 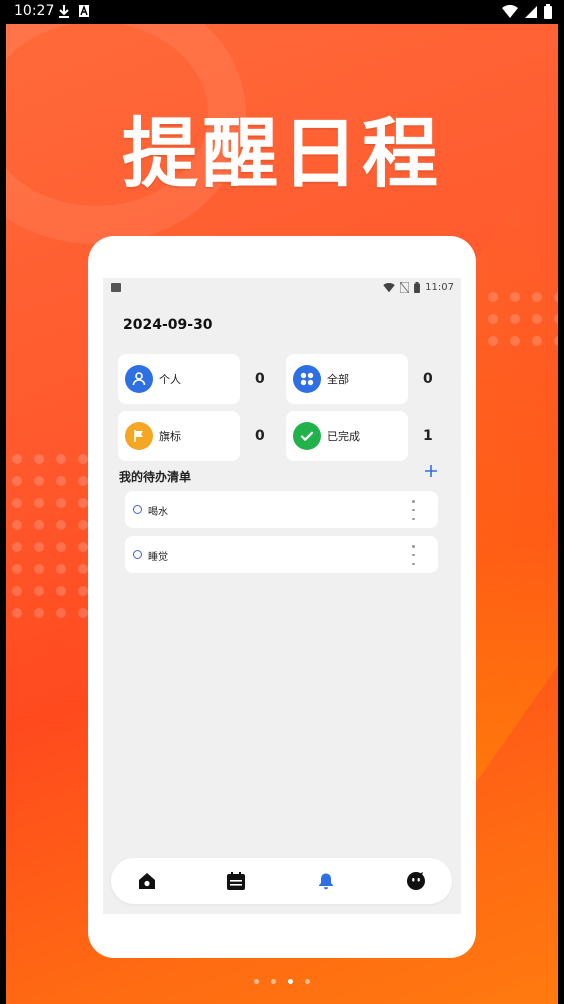 I want to click on status-bar: 10:27, so click(x=282, y=12).